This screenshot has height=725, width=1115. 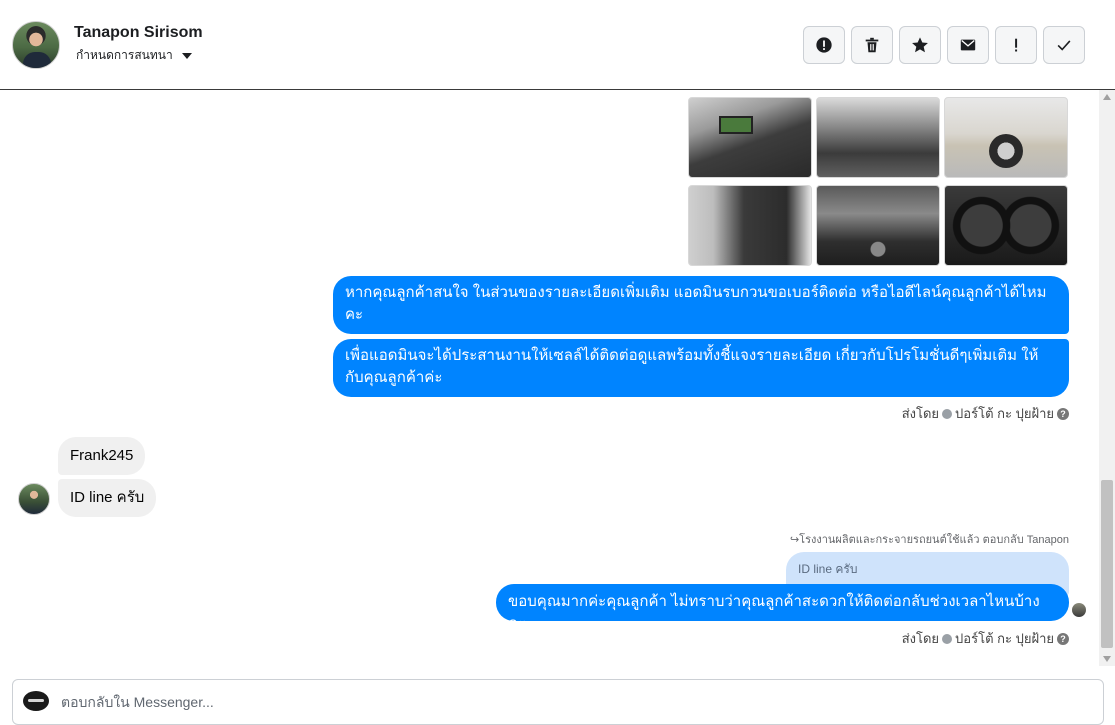 What do you see at coordinates (36, 45) in the screenshot?
I see `contact-avatar` at bounding box center [36, 45].